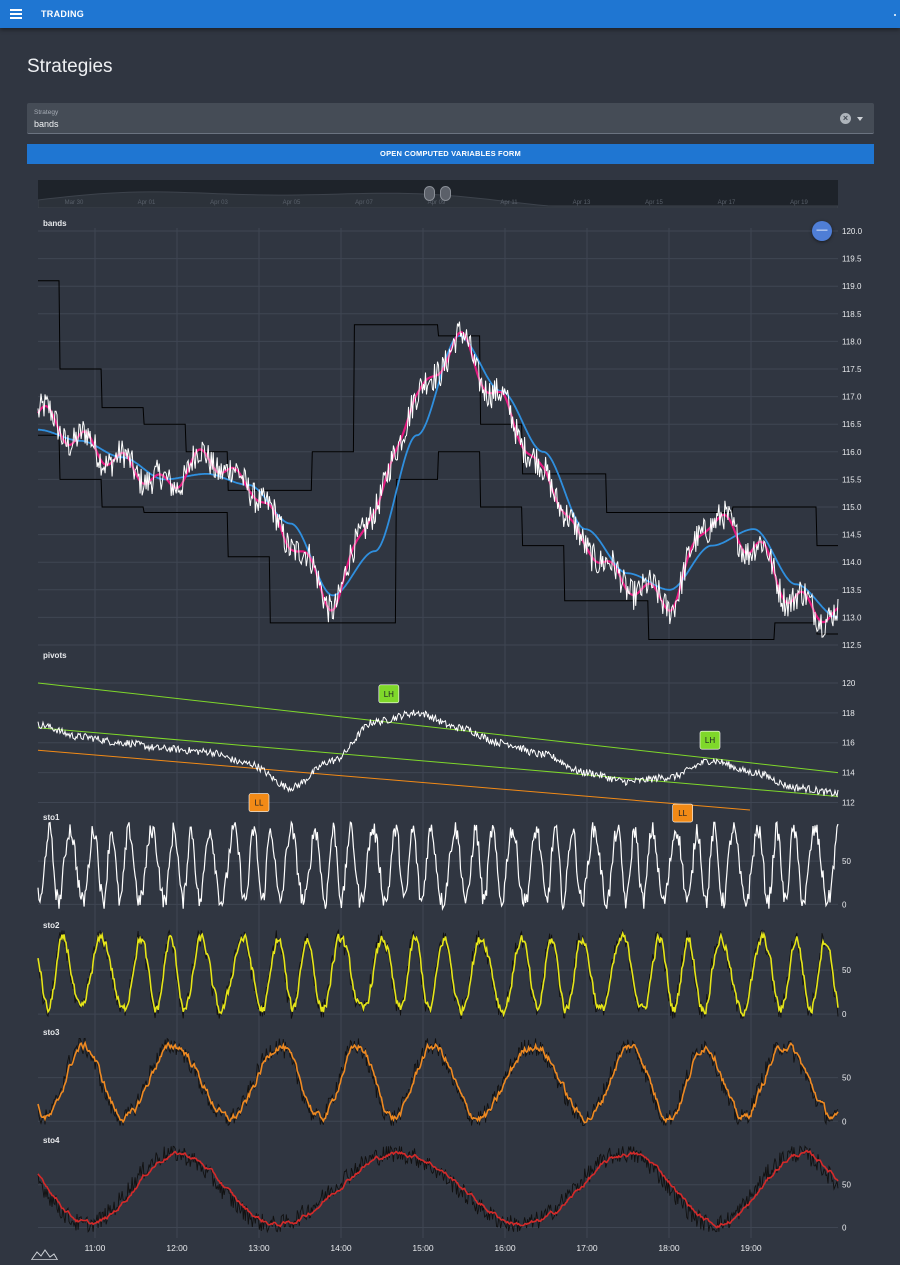  I want to click on y-tick-label: 118, so click(848, 713).